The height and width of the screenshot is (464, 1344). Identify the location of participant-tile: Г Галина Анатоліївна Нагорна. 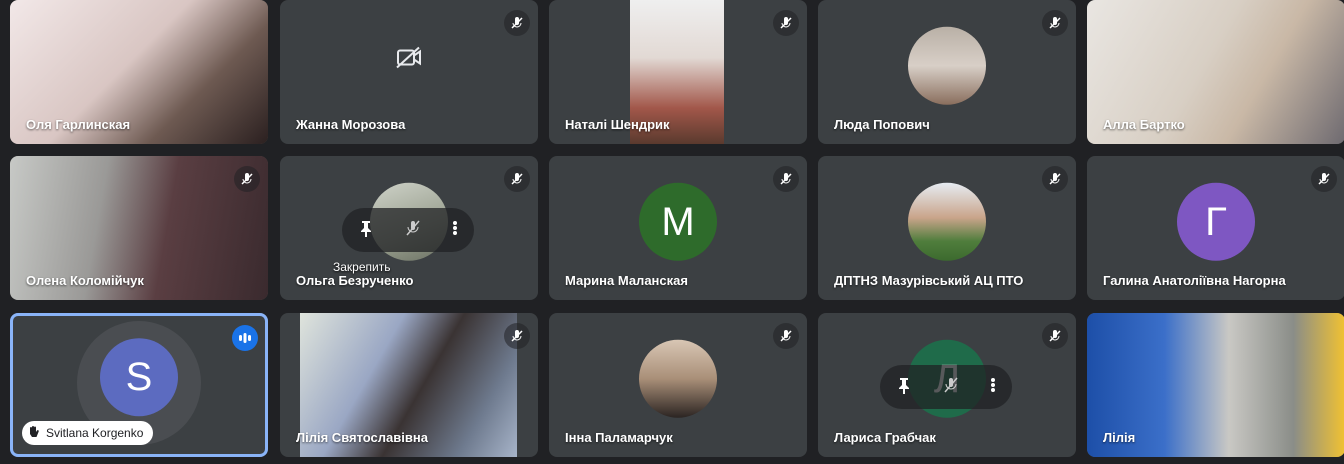
(1215, 228).